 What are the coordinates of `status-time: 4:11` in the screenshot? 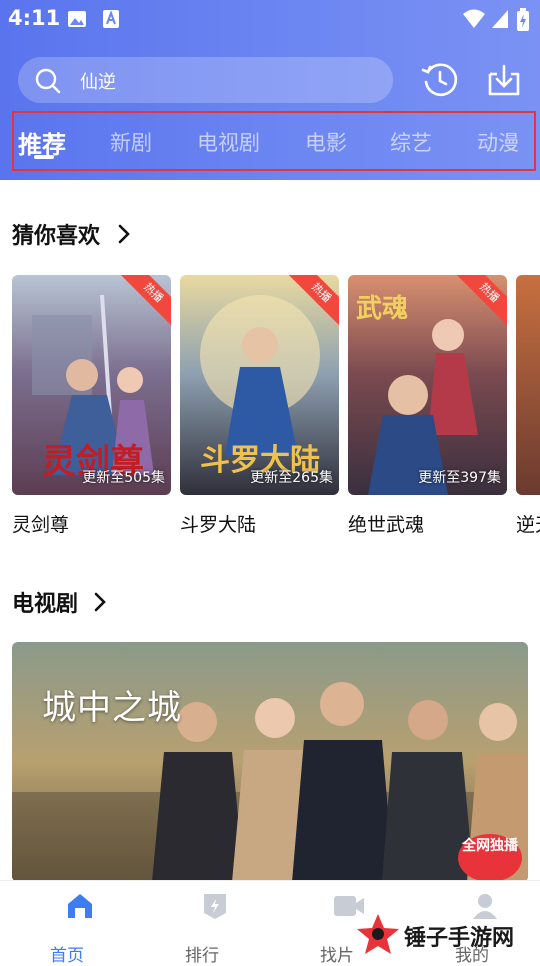 It's located at (34, 18).